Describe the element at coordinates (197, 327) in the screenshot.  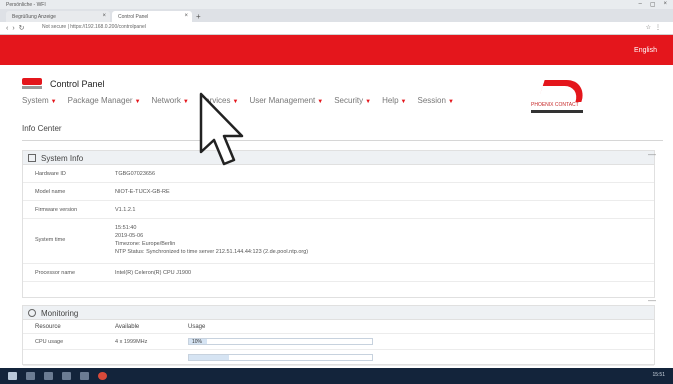
I see `column-header: Usage` at that location.